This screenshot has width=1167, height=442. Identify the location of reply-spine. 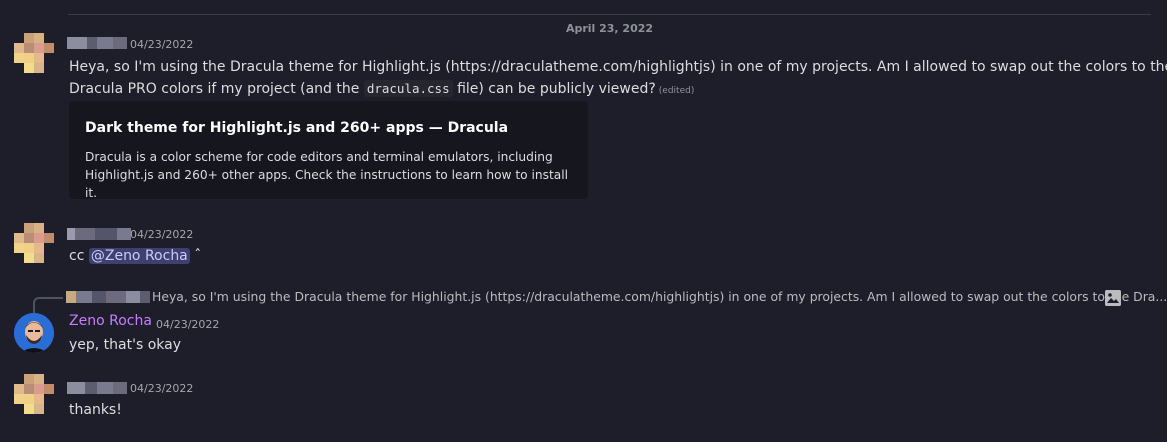
(48, 305).